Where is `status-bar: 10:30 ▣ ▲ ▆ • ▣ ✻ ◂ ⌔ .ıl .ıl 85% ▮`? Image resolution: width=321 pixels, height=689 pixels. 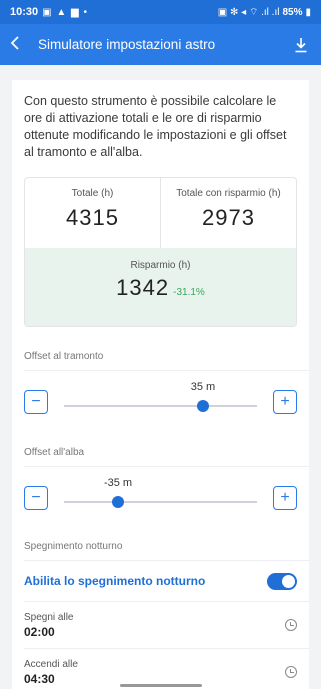 status-bar: 10:30 ▣ ▲ ▆ • ▣ ✻ ◂ ⌔ .ıl .ıl 85% ▮ is located at coordinates (160, 12).